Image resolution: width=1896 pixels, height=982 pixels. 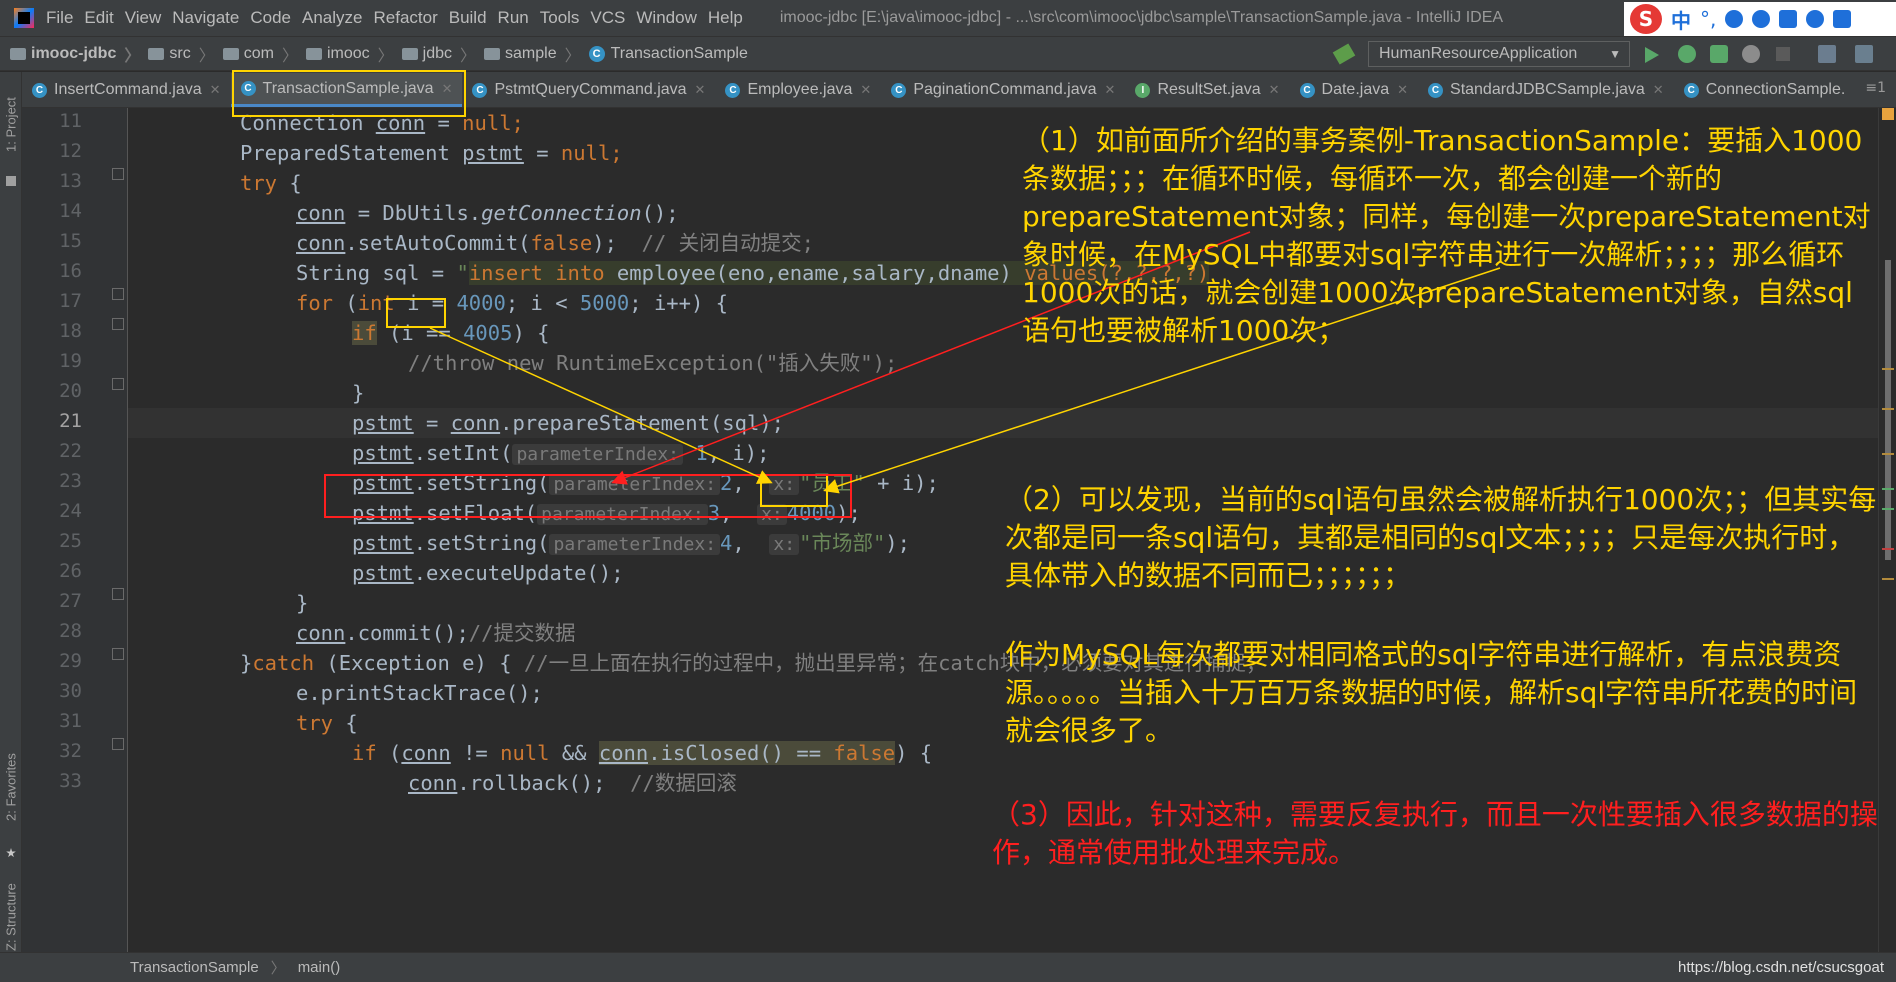 What do you see at coordinates (1354, 90) in the screenshot?
I see `tab-date: C Date.java ✕` at bounding box center [1354, 90].